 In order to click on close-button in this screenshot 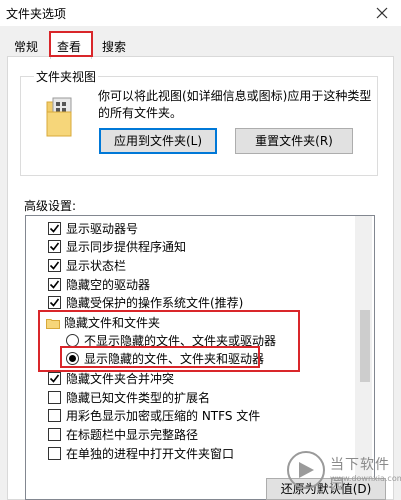, I will do `click(382, 13)`.